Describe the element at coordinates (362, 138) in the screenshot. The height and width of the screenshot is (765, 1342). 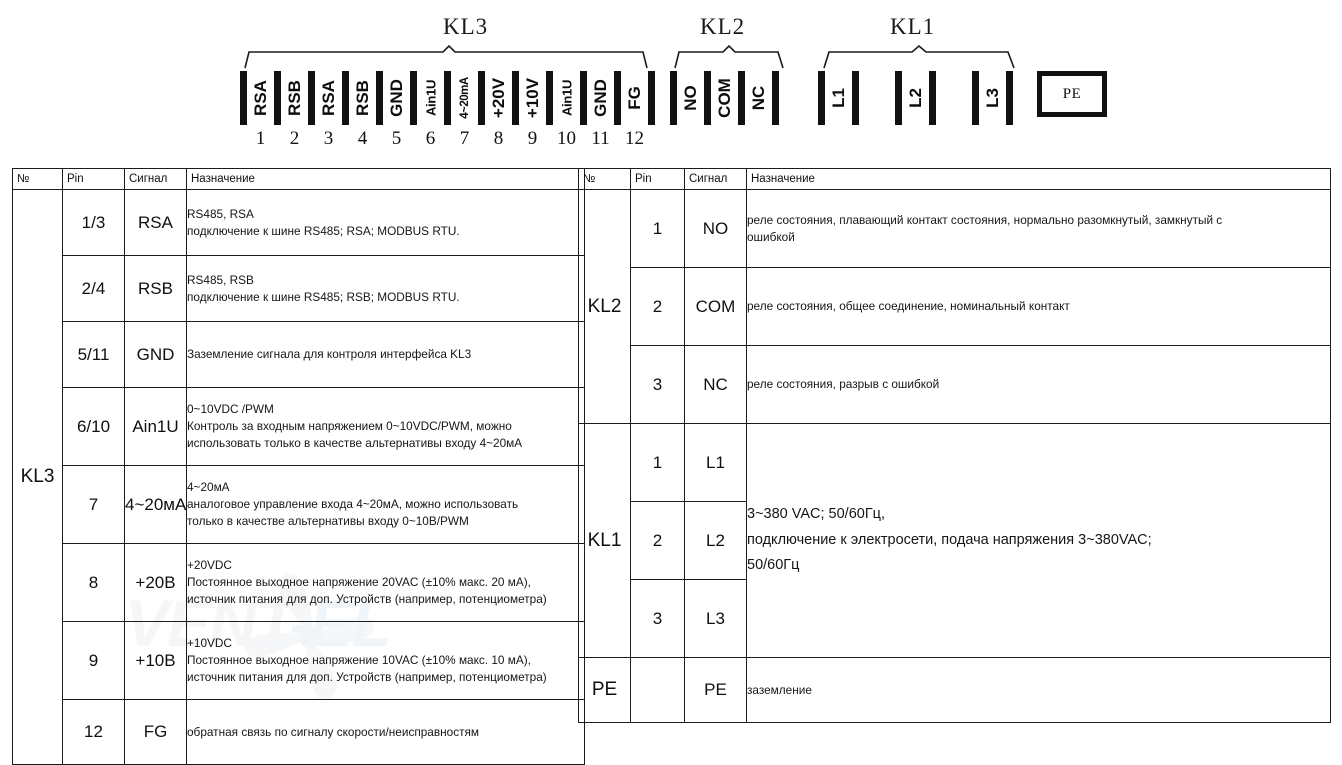
I see `kl3-pin-number: 4` at that location.